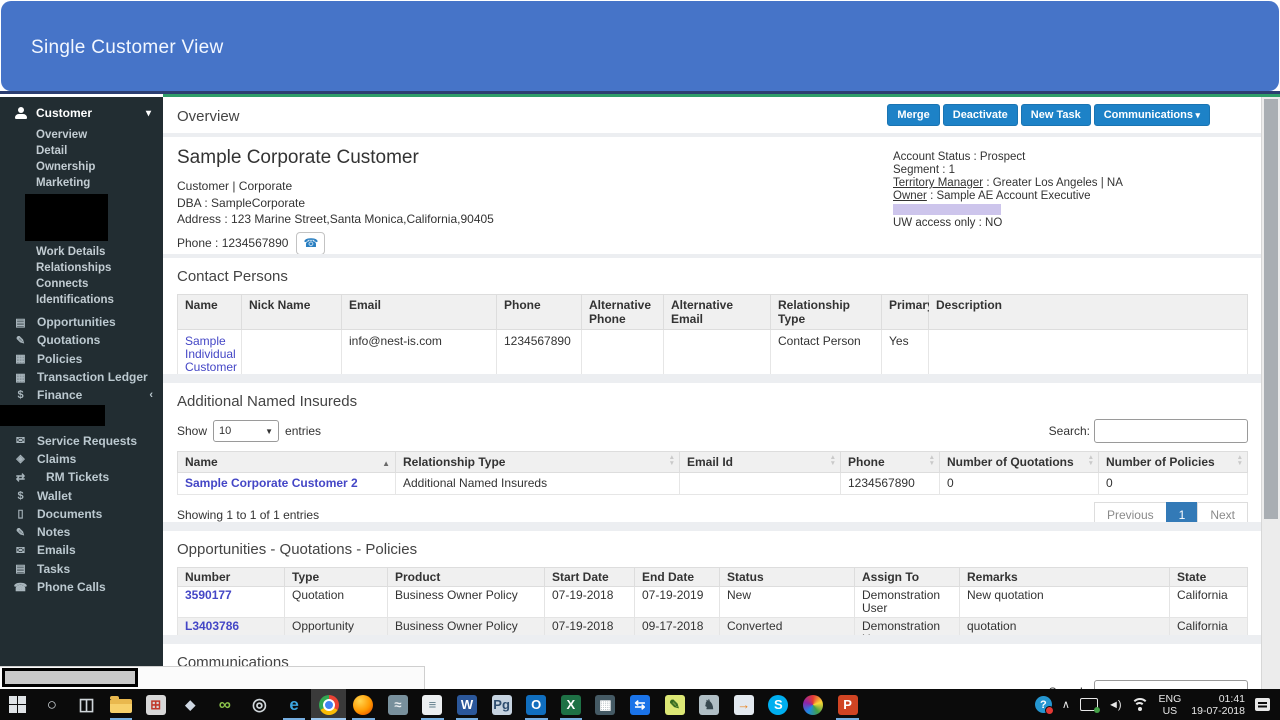 Image resolution: width=1280 pixels, height=720 pixels. I want to click on performance-monitor-button: ≈, so click(398, 704).